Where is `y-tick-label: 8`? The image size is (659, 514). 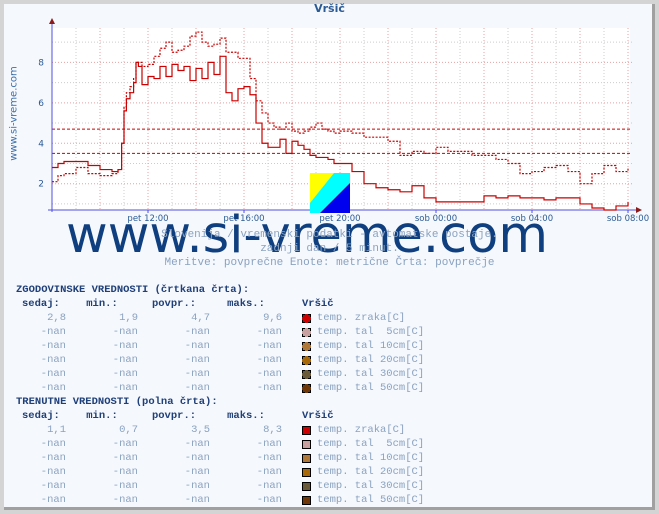 y-tick-label: 8 is located at coordinates (41, 63).